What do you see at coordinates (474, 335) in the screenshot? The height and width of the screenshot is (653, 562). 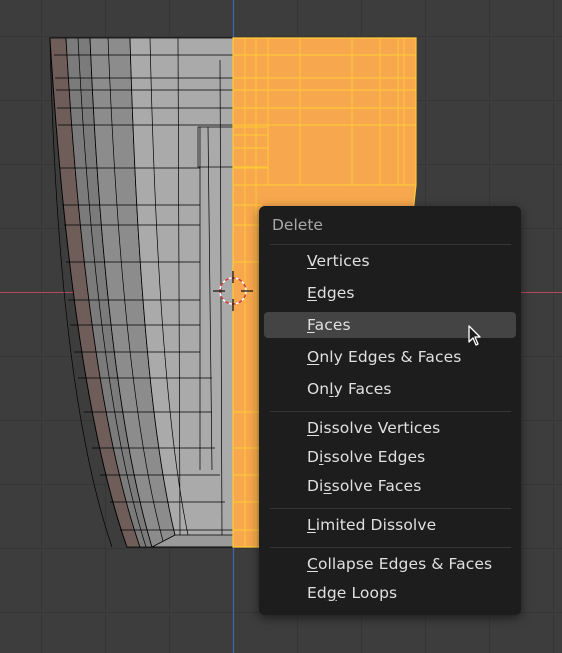 I see `mouse-pointer-icon` at bounding box center [474, 335].